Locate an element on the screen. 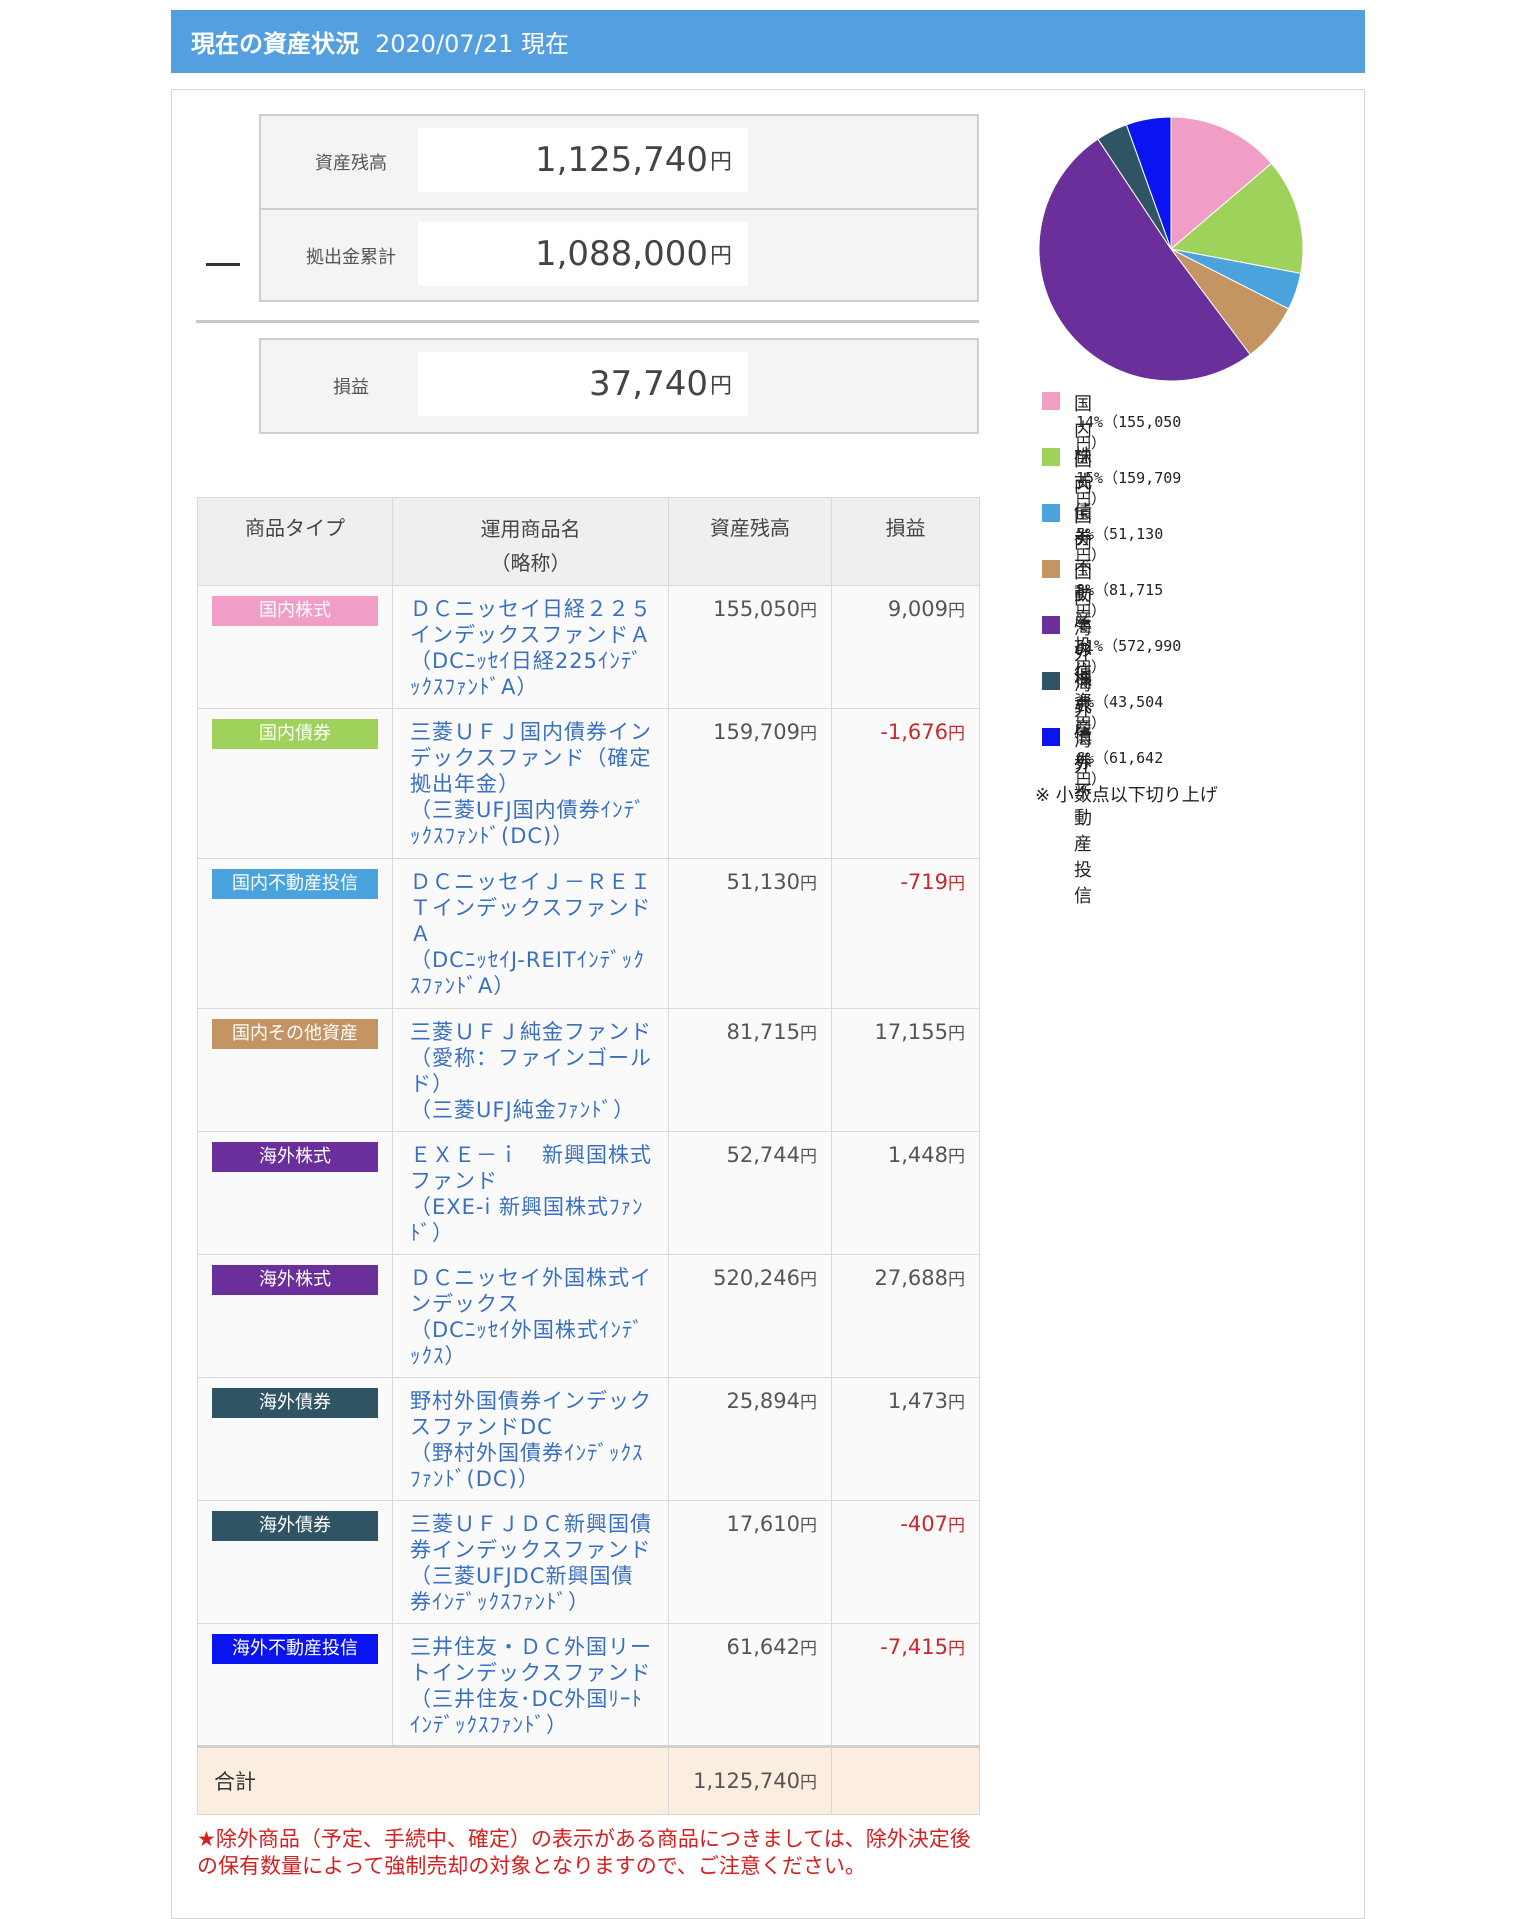 The width and height of the screenshot is (1536, 1919). fund-abbreviation: （三菱UFJ純金ﾌｧﾝﾄﾞ） is located at coordinates (523, 1110).